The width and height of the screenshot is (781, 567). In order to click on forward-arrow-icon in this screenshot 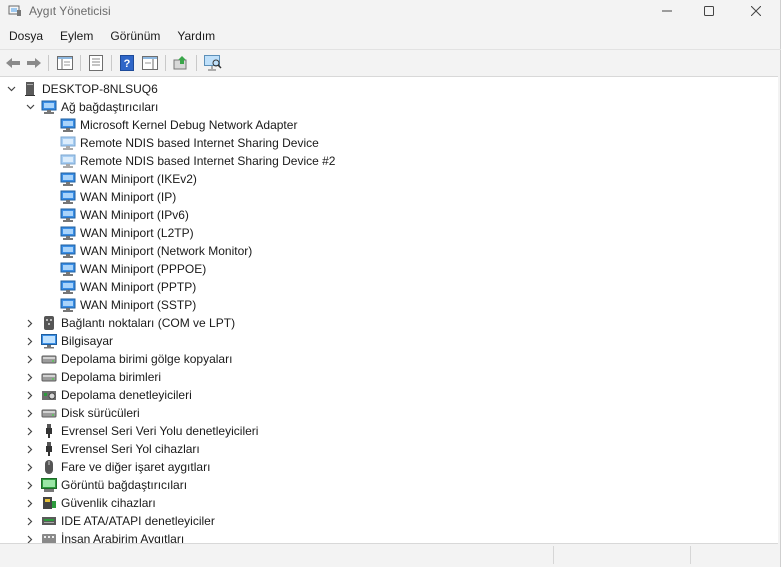, I will do `click(34, 63)`.